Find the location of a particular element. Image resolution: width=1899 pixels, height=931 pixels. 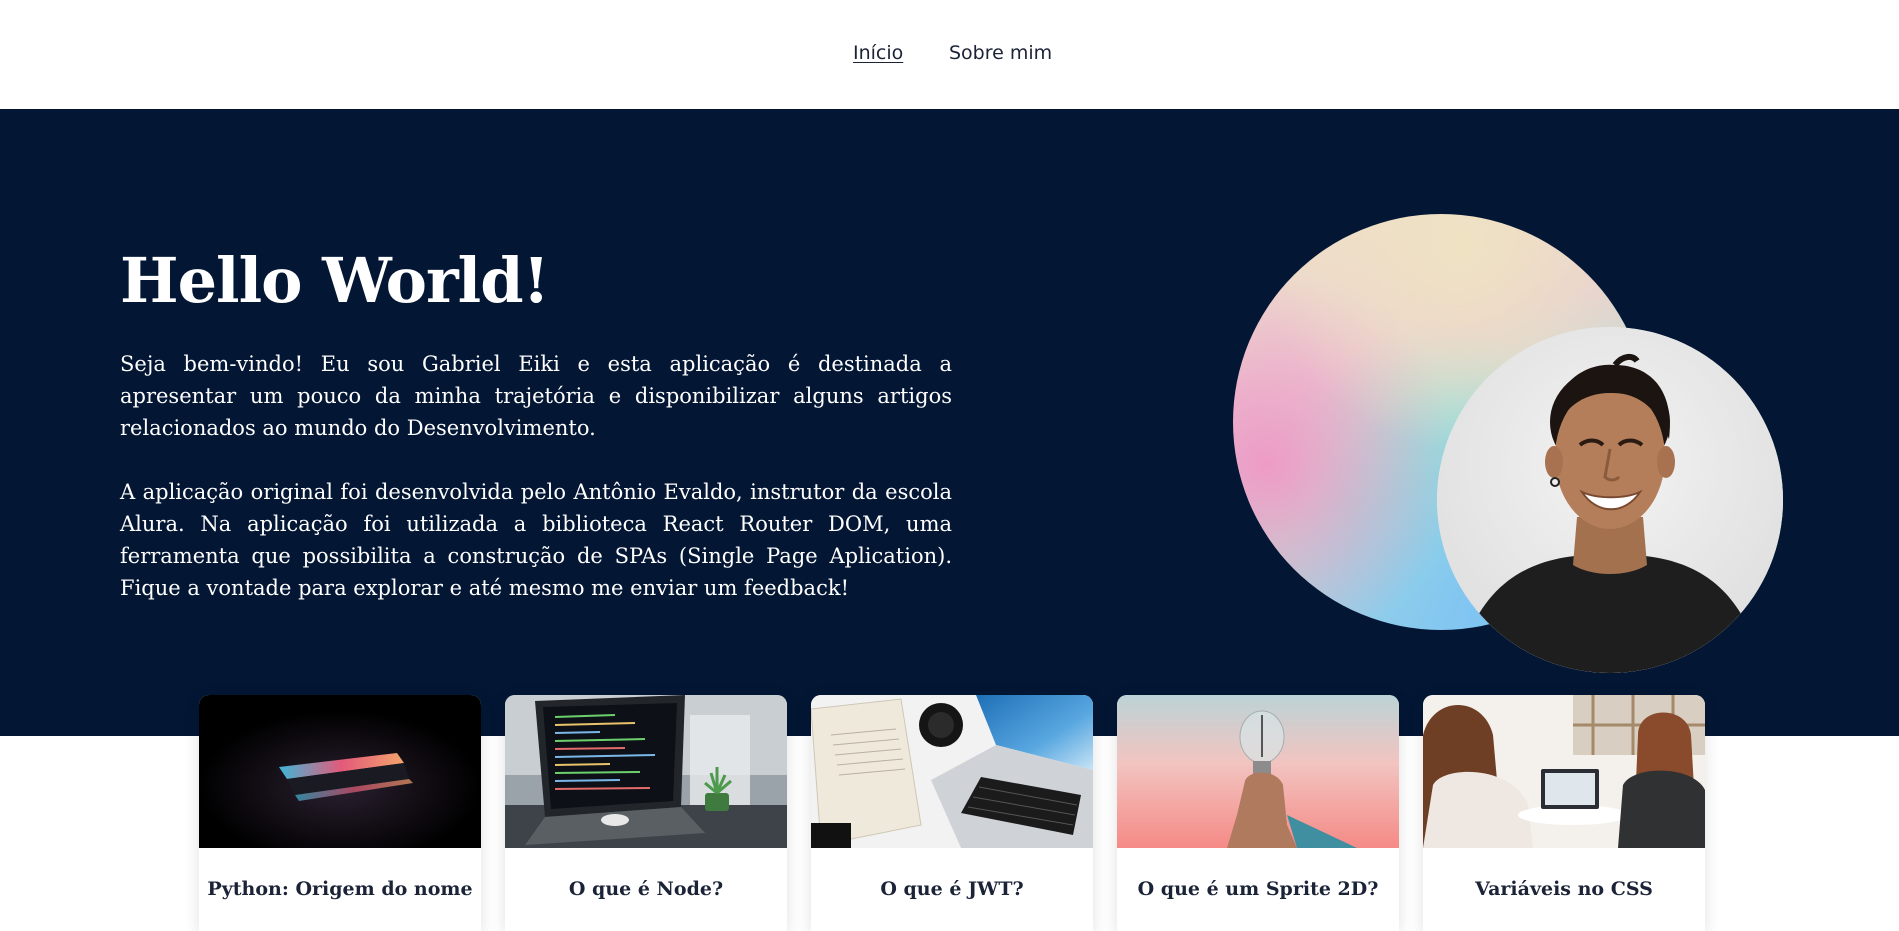

post-card: O que é Node? is located at coordinates (646, 813).